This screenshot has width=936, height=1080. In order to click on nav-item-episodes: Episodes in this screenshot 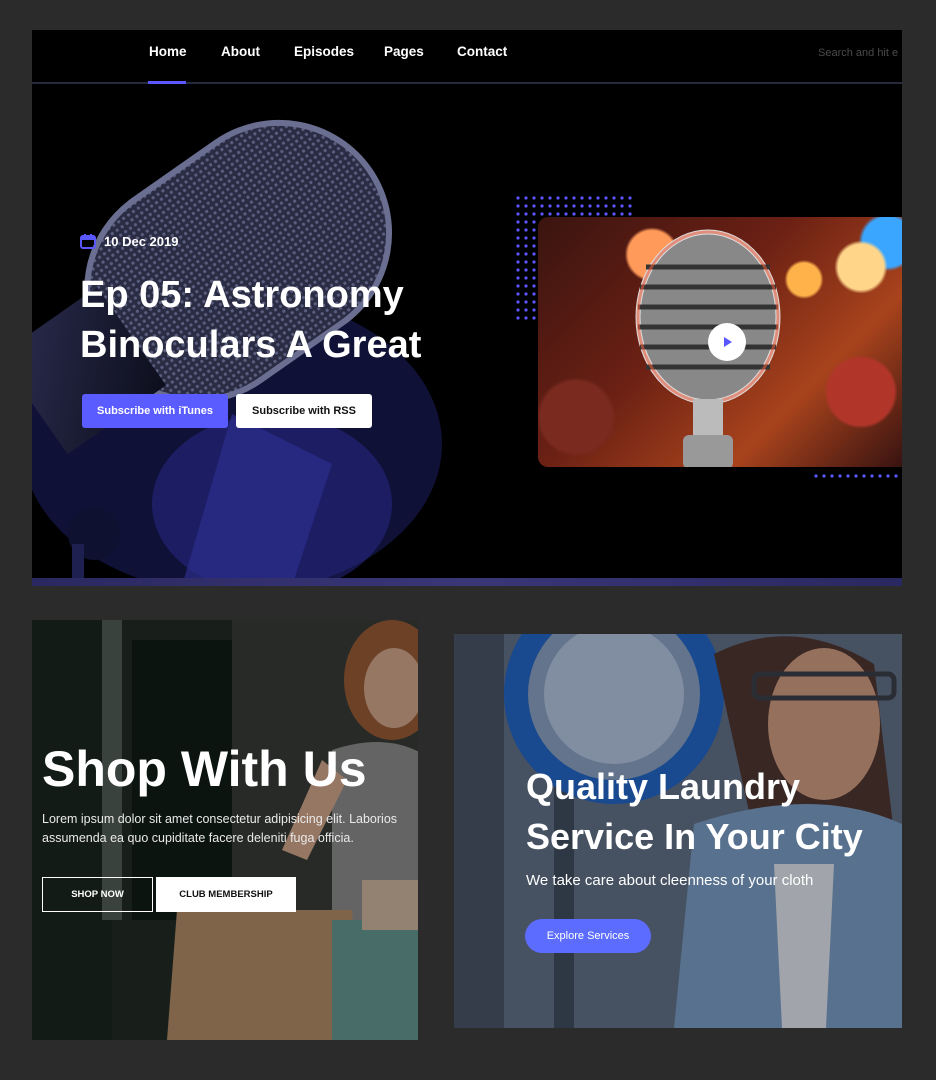, I will do `click(324, 51)`.